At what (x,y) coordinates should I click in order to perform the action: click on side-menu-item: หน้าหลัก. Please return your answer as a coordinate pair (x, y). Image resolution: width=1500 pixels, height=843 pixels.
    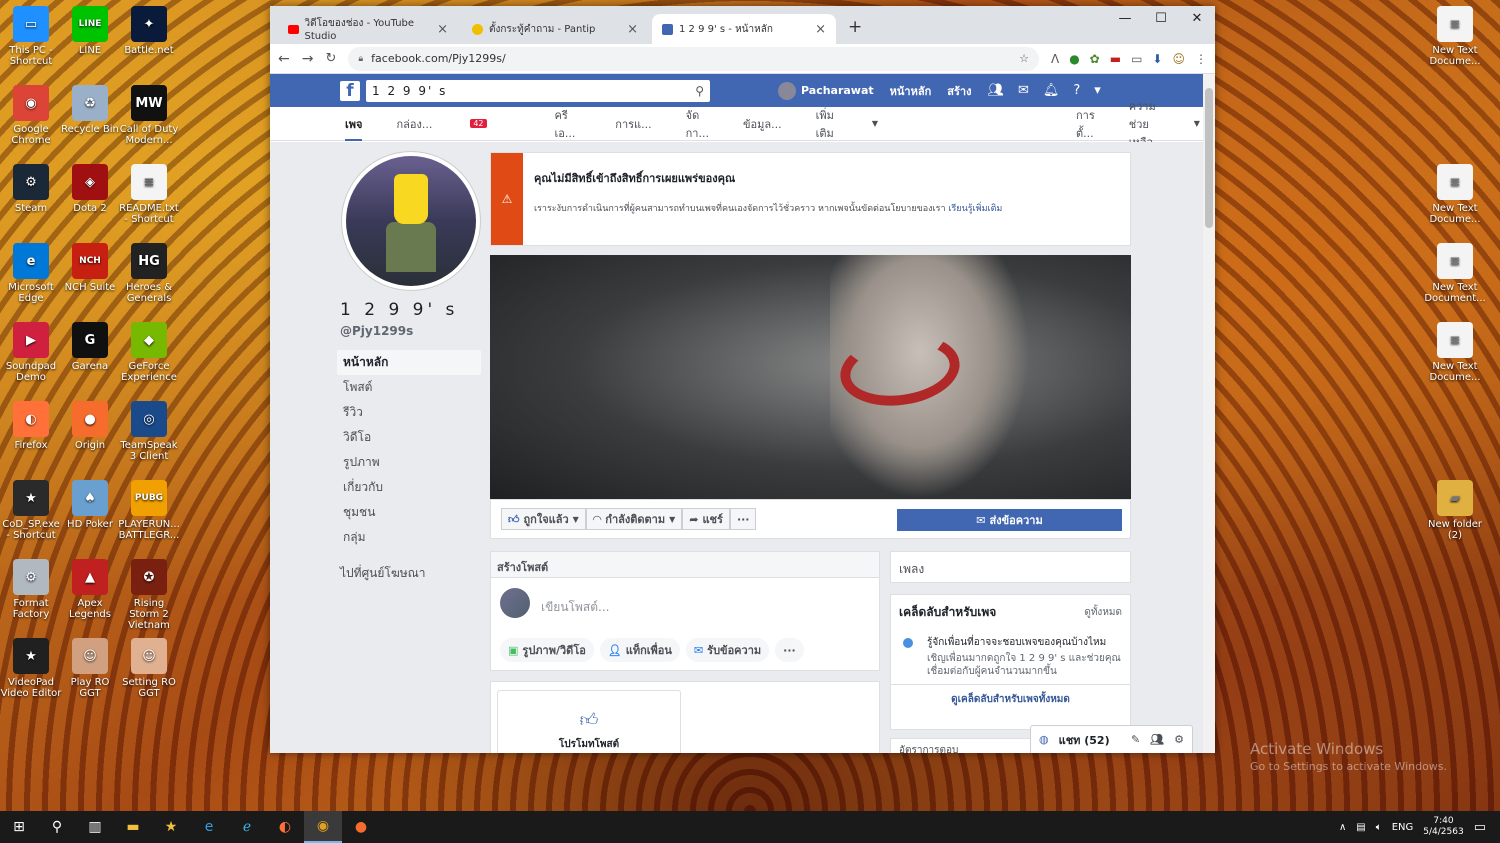
    Looking at the image, I should click on (409, 362).